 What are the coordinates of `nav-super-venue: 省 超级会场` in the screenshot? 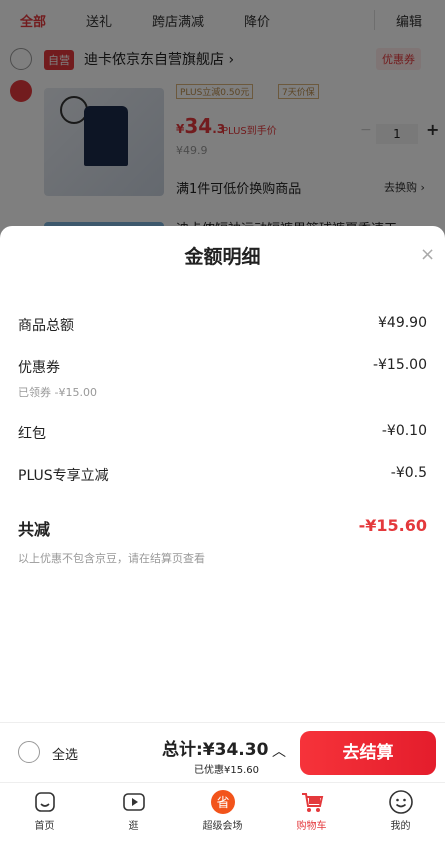 It's located at (222, 815).